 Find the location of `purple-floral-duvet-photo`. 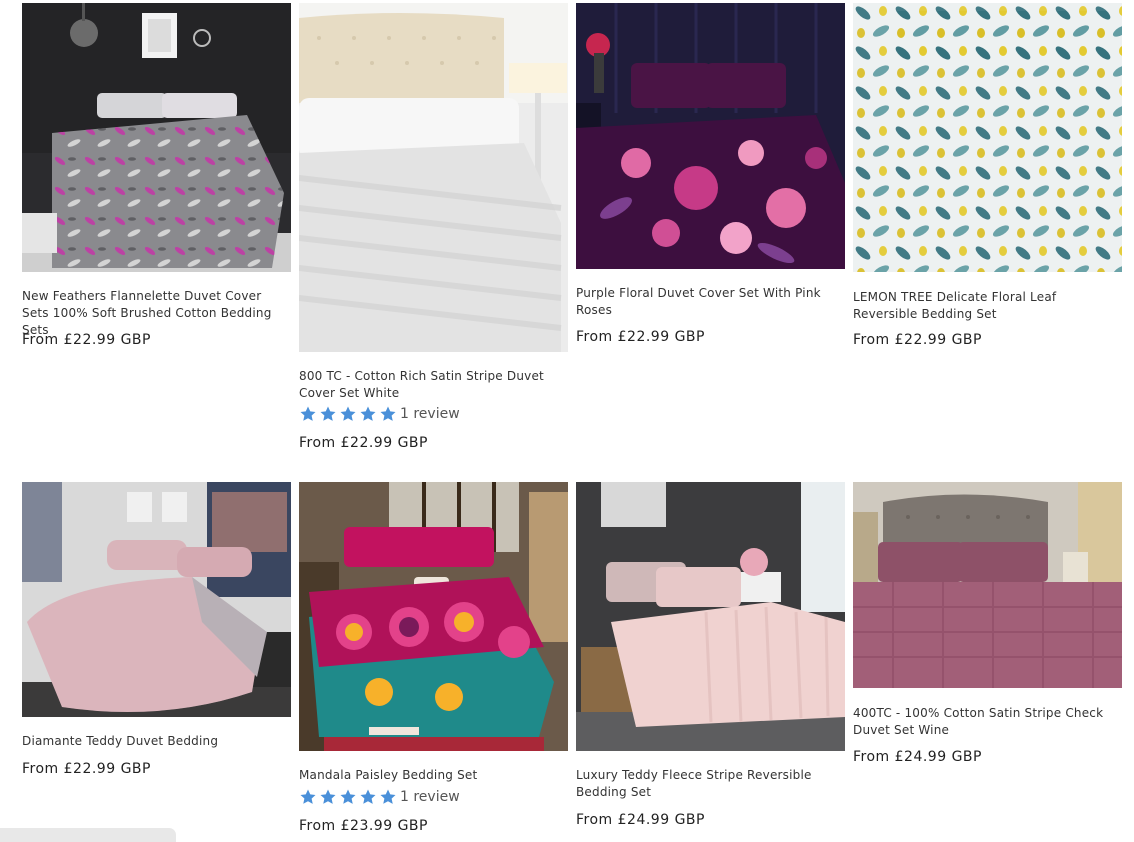

purple-floral-duvet-photo is located at coordinates (710, 136).